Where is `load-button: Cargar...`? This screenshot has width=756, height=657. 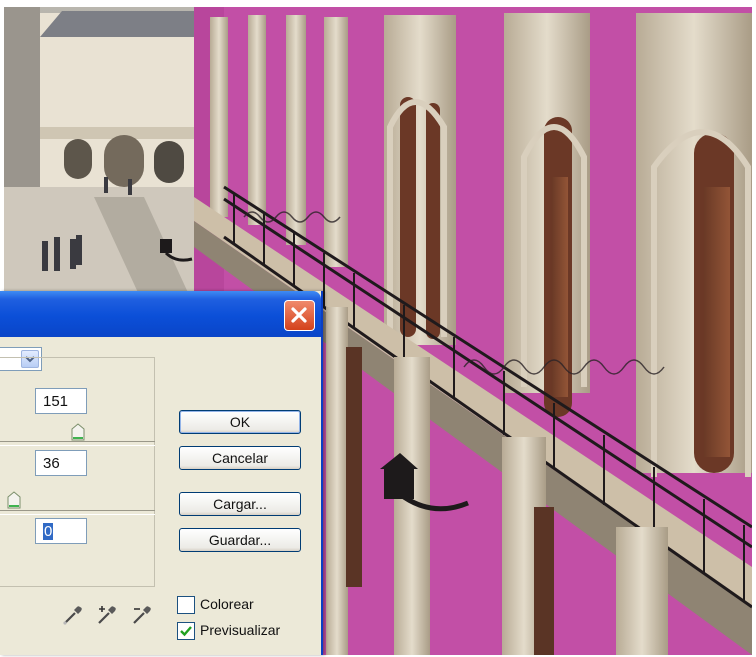
load-button: Cargar... is located at coordinates (240, 504).